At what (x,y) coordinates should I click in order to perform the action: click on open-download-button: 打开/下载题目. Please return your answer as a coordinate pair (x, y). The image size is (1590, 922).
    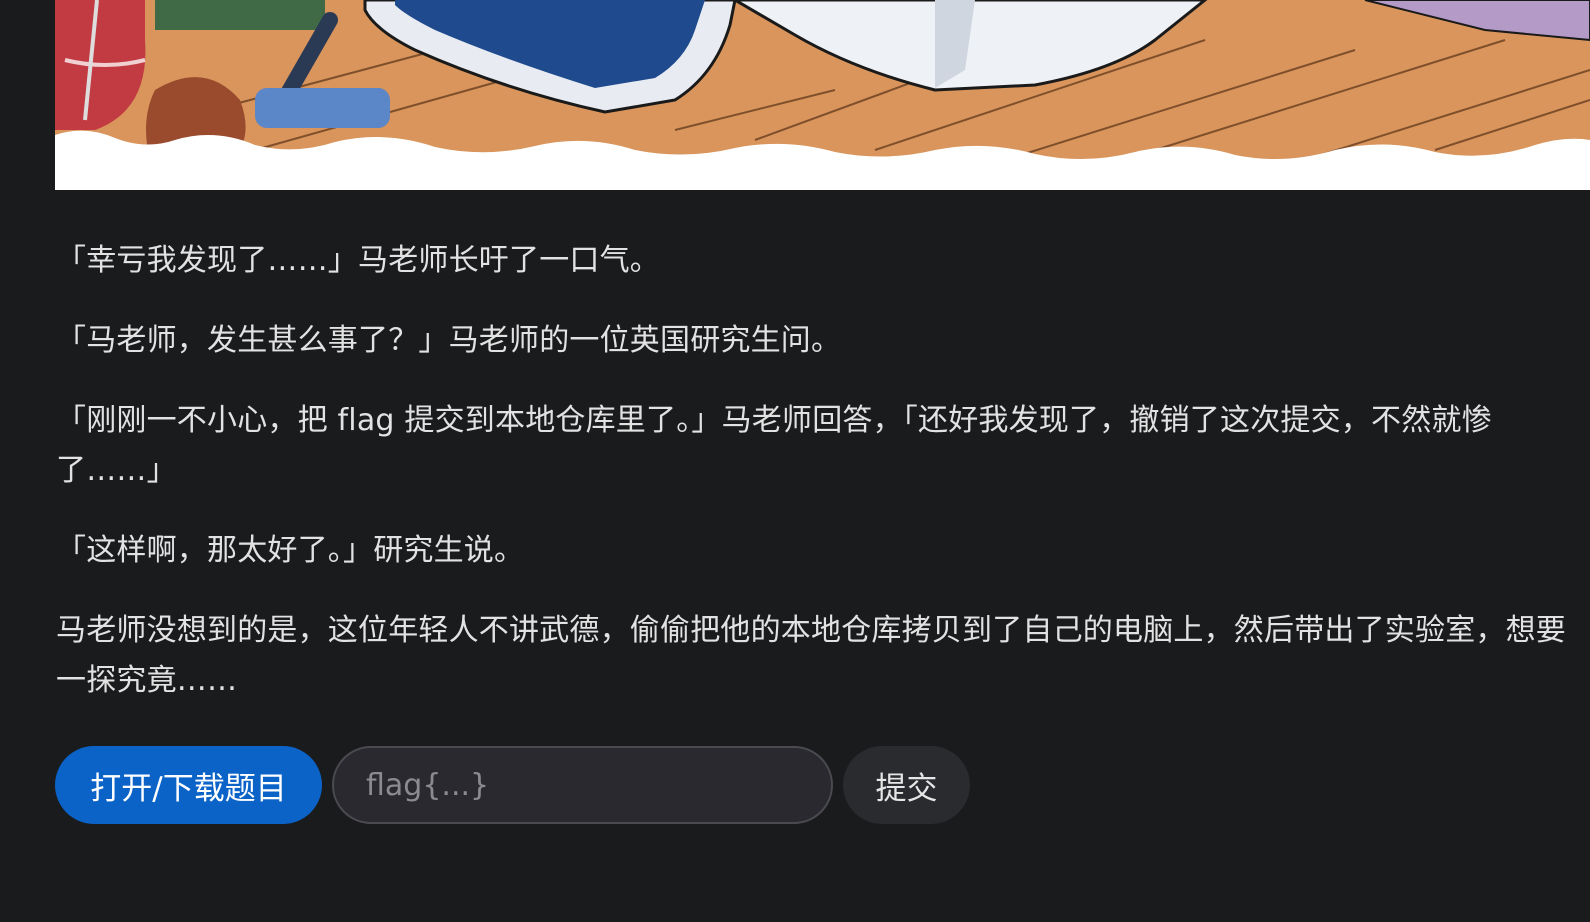
    Looking at the image, I should click on (188, 785).